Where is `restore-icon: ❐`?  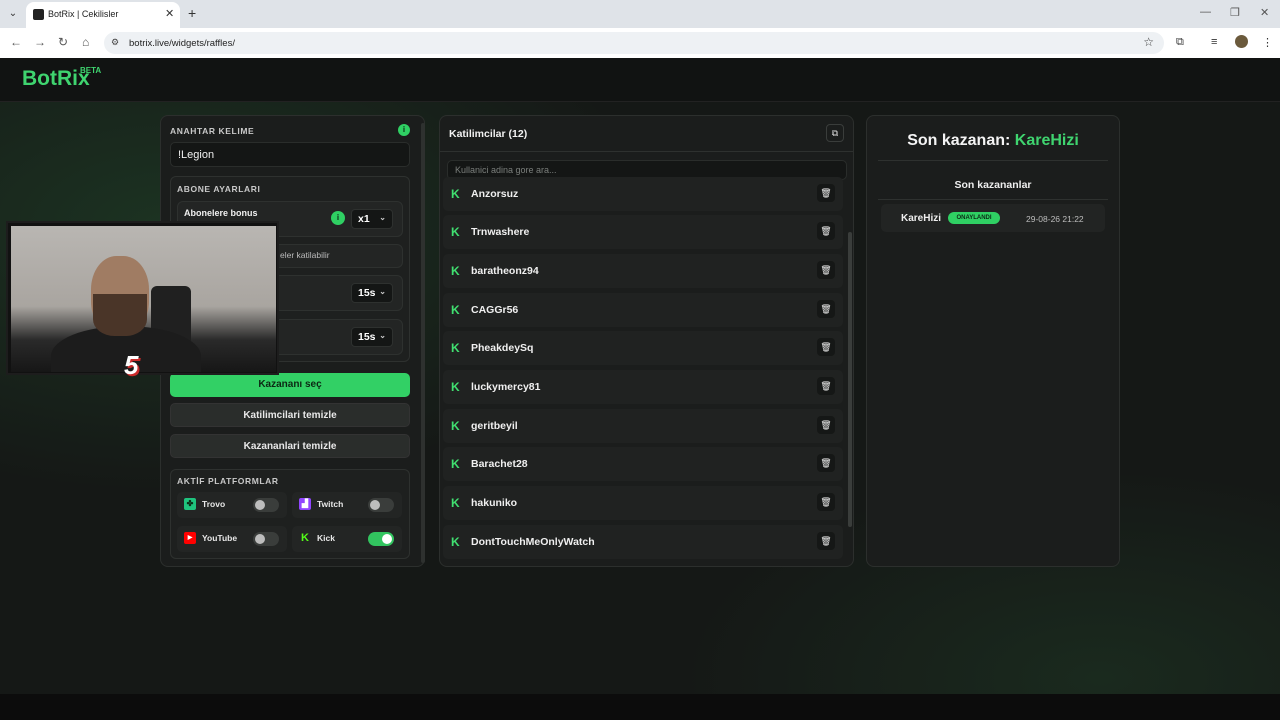 restore-icon: ❐ is located at coordinates (1235, 12).